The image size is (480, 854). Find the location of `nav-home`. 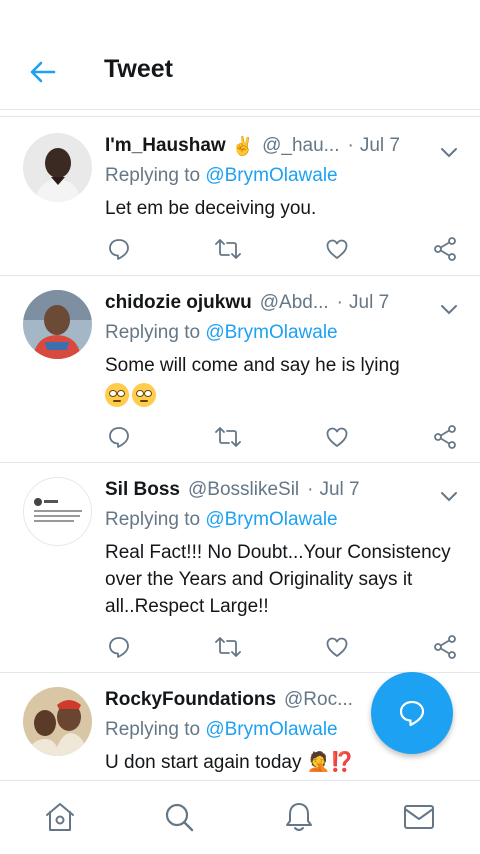

nav-home is located at coordinates (60, 817).